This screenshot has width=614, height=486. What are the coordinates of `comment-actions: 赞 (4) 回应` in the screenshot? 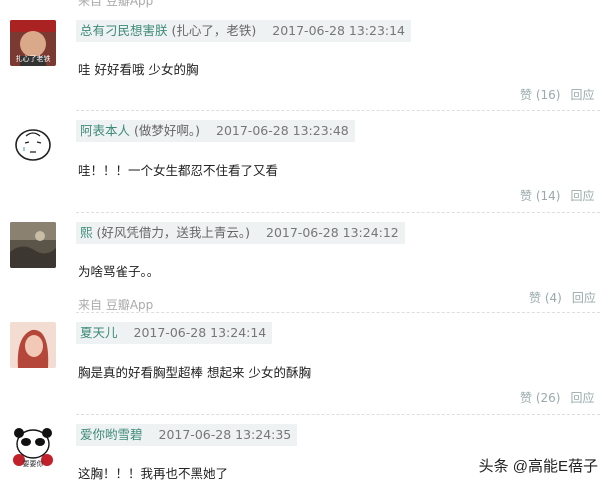 It's located at (562, 297).